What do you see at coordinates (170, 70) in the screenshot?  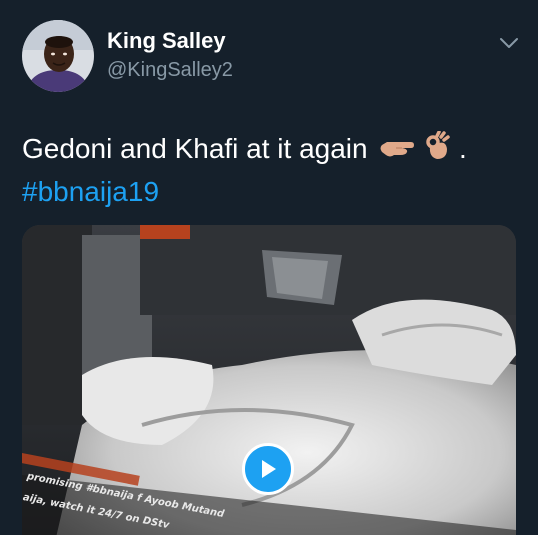 I see `user-handle: @KingSalley2` at bounding box center [170, 70].